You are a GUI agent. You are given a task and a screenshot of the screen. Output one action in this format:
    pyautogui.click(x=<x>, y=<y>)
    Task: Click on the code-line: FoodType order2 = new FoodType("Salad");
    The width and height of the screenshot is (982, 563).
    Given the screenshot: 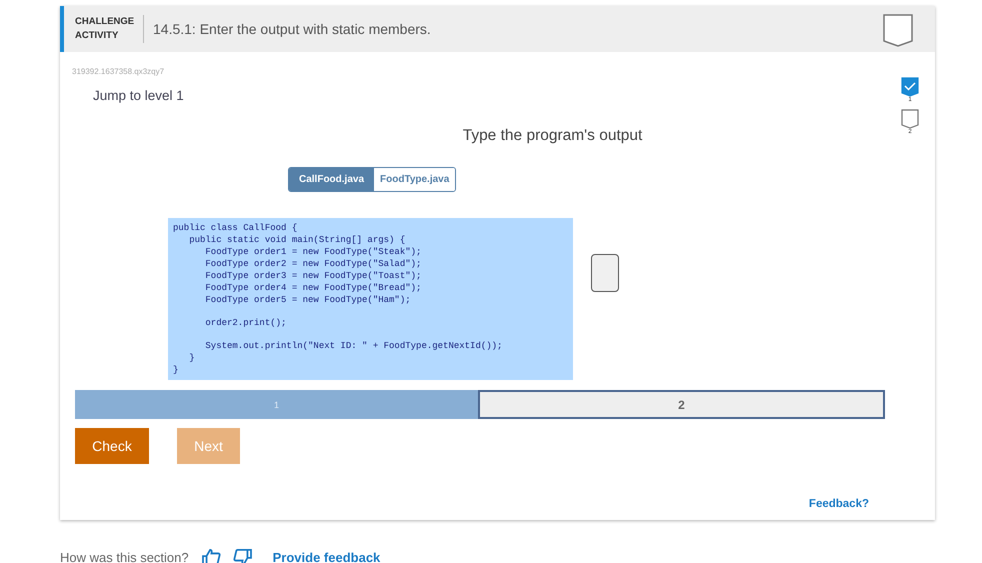 What is the action you would take?
    pyautogui.click(x=313, y=264)
    